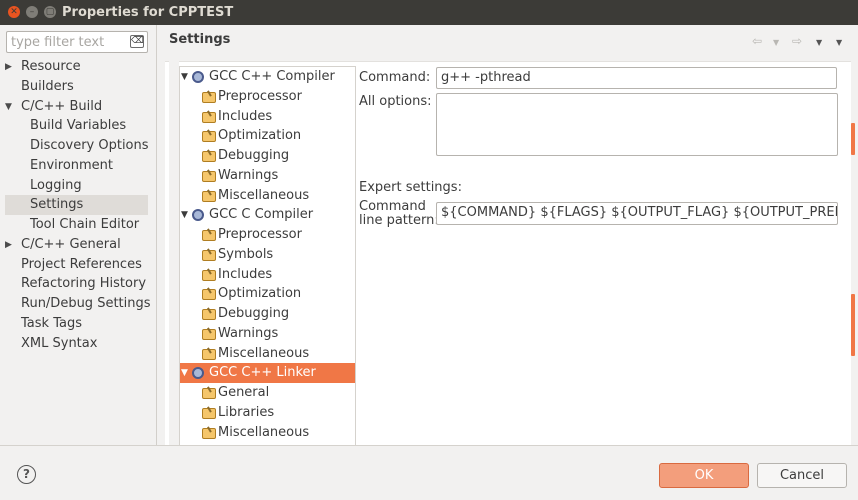 The height and width of the screenshot is (500, 858). What do you see at coordinates (71, 244) in the screenshot?
I see `nav-item-label: C/C++ General` at bounding box center [71, 244].